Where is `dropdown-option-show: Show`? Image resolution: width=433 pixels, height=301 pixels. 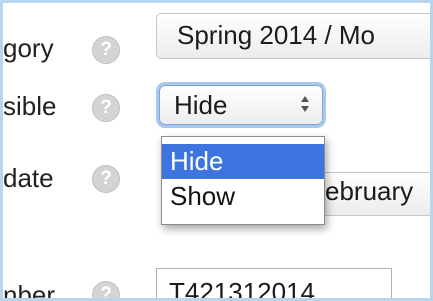 dropdown-option-show: Show is located at coordinates (243, 196).